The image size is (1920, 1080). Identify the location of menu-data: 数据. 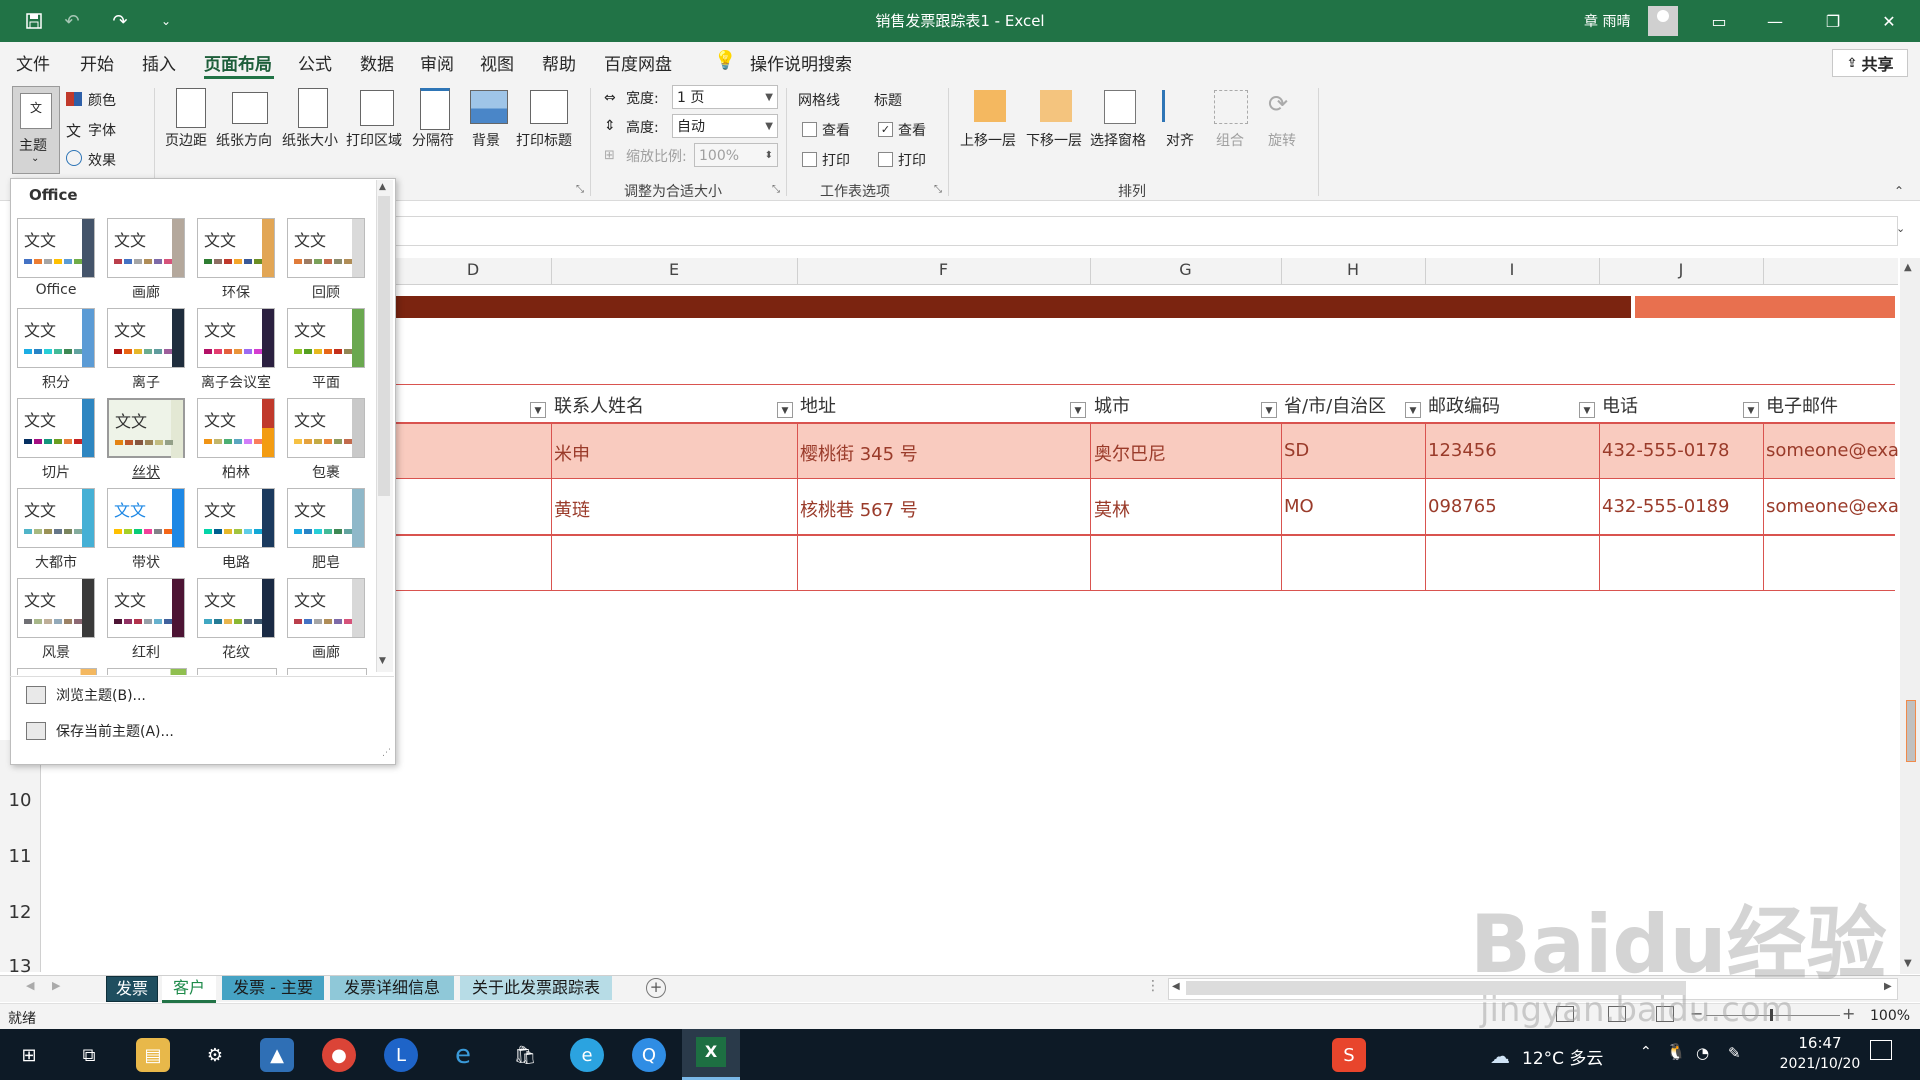
(377, 62).